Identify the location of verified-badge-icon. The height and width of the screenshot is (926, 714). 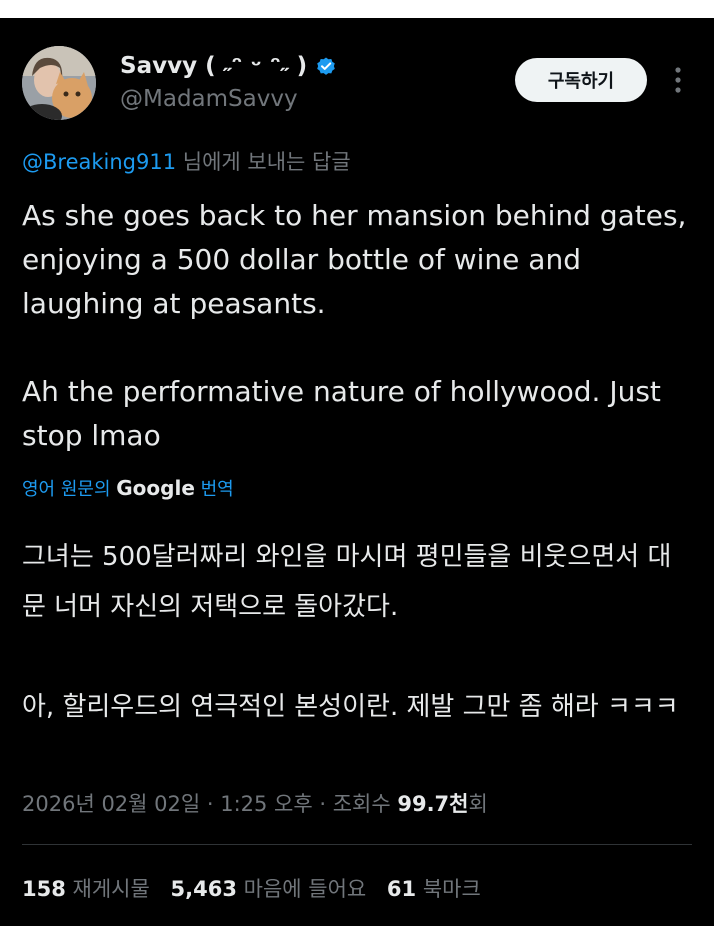
(326, 65).